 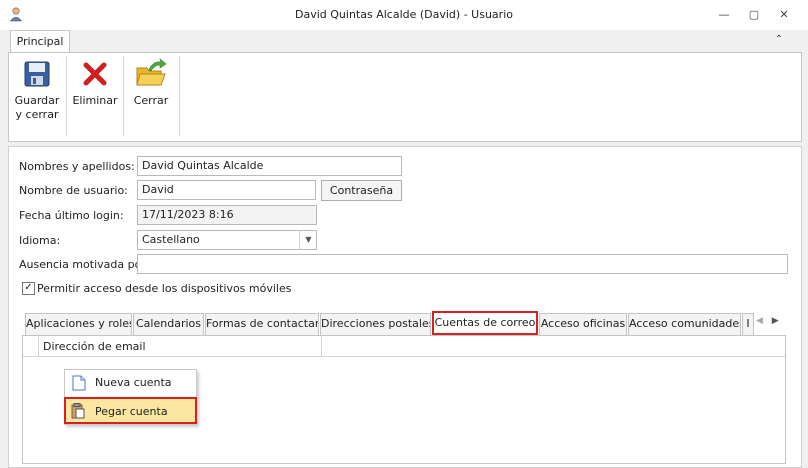 What do you see at coordinates (269, 166) in the screenshot?
I see `fullname-input: David Quintas Alcalde` at bounding box center [269, 166].